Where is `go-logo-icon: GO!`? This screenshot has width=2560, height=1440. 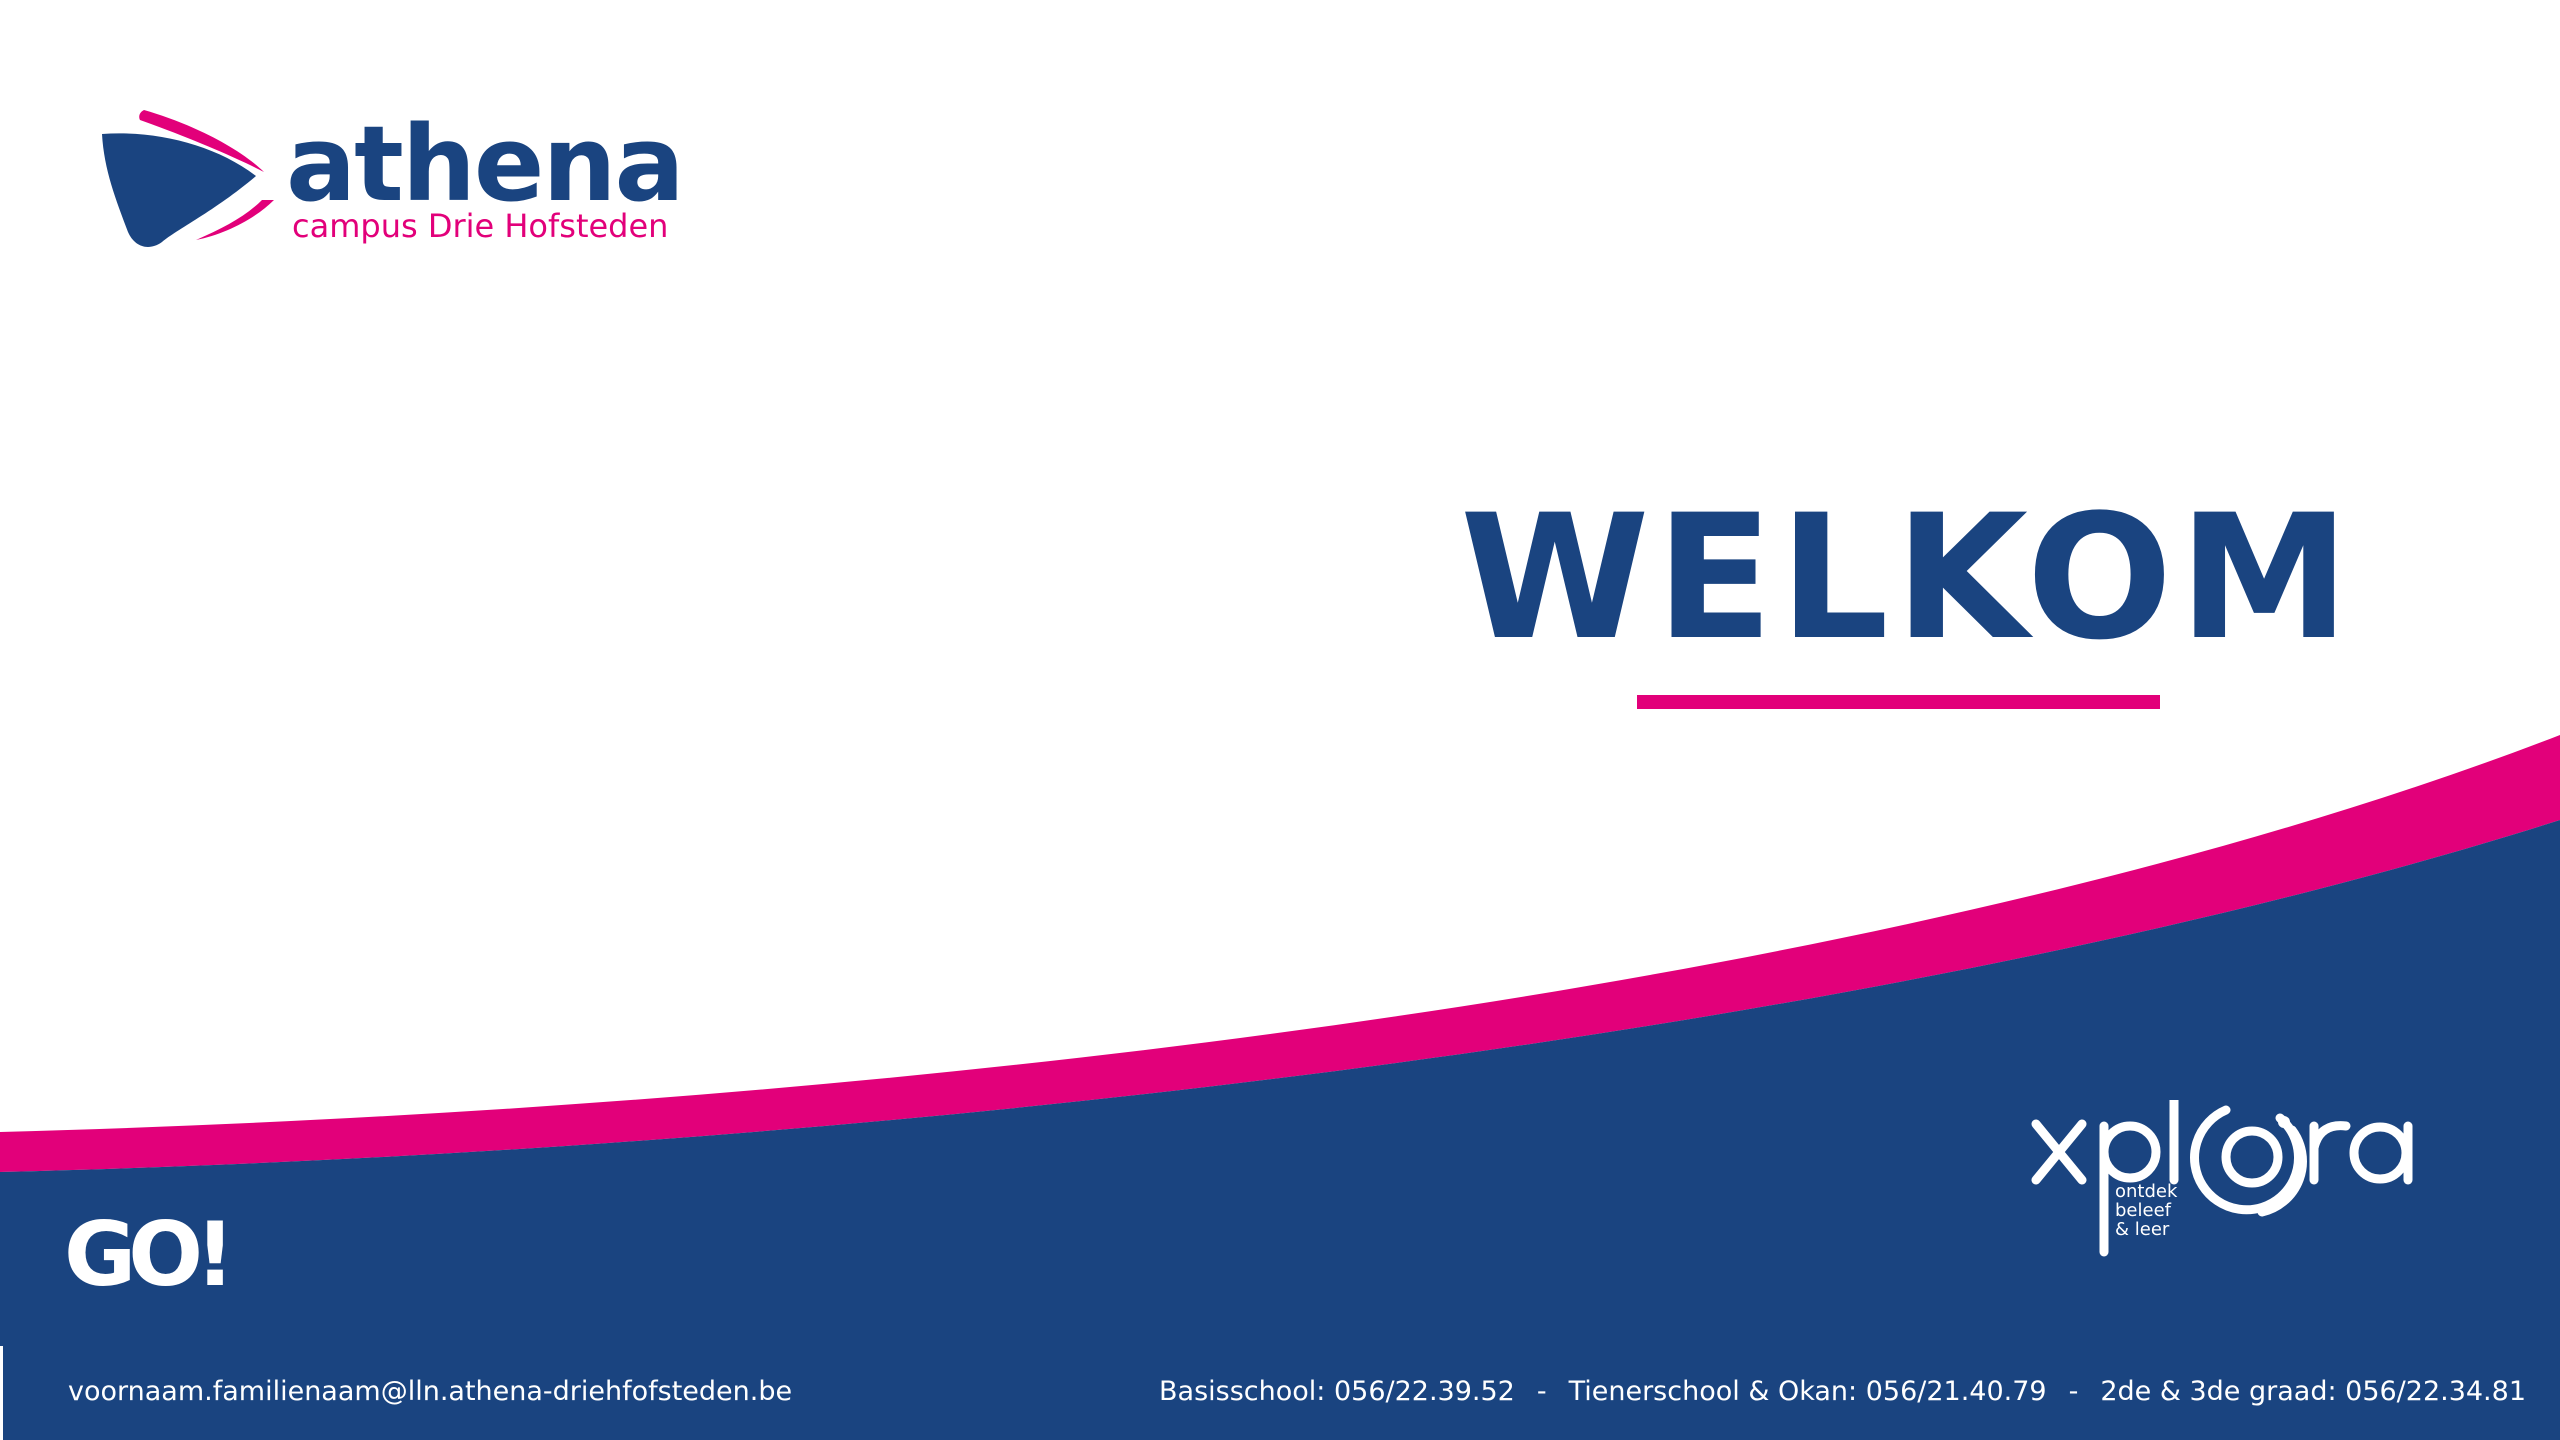 go-logo-icon: GO! is located at coordinates (149, 1255).